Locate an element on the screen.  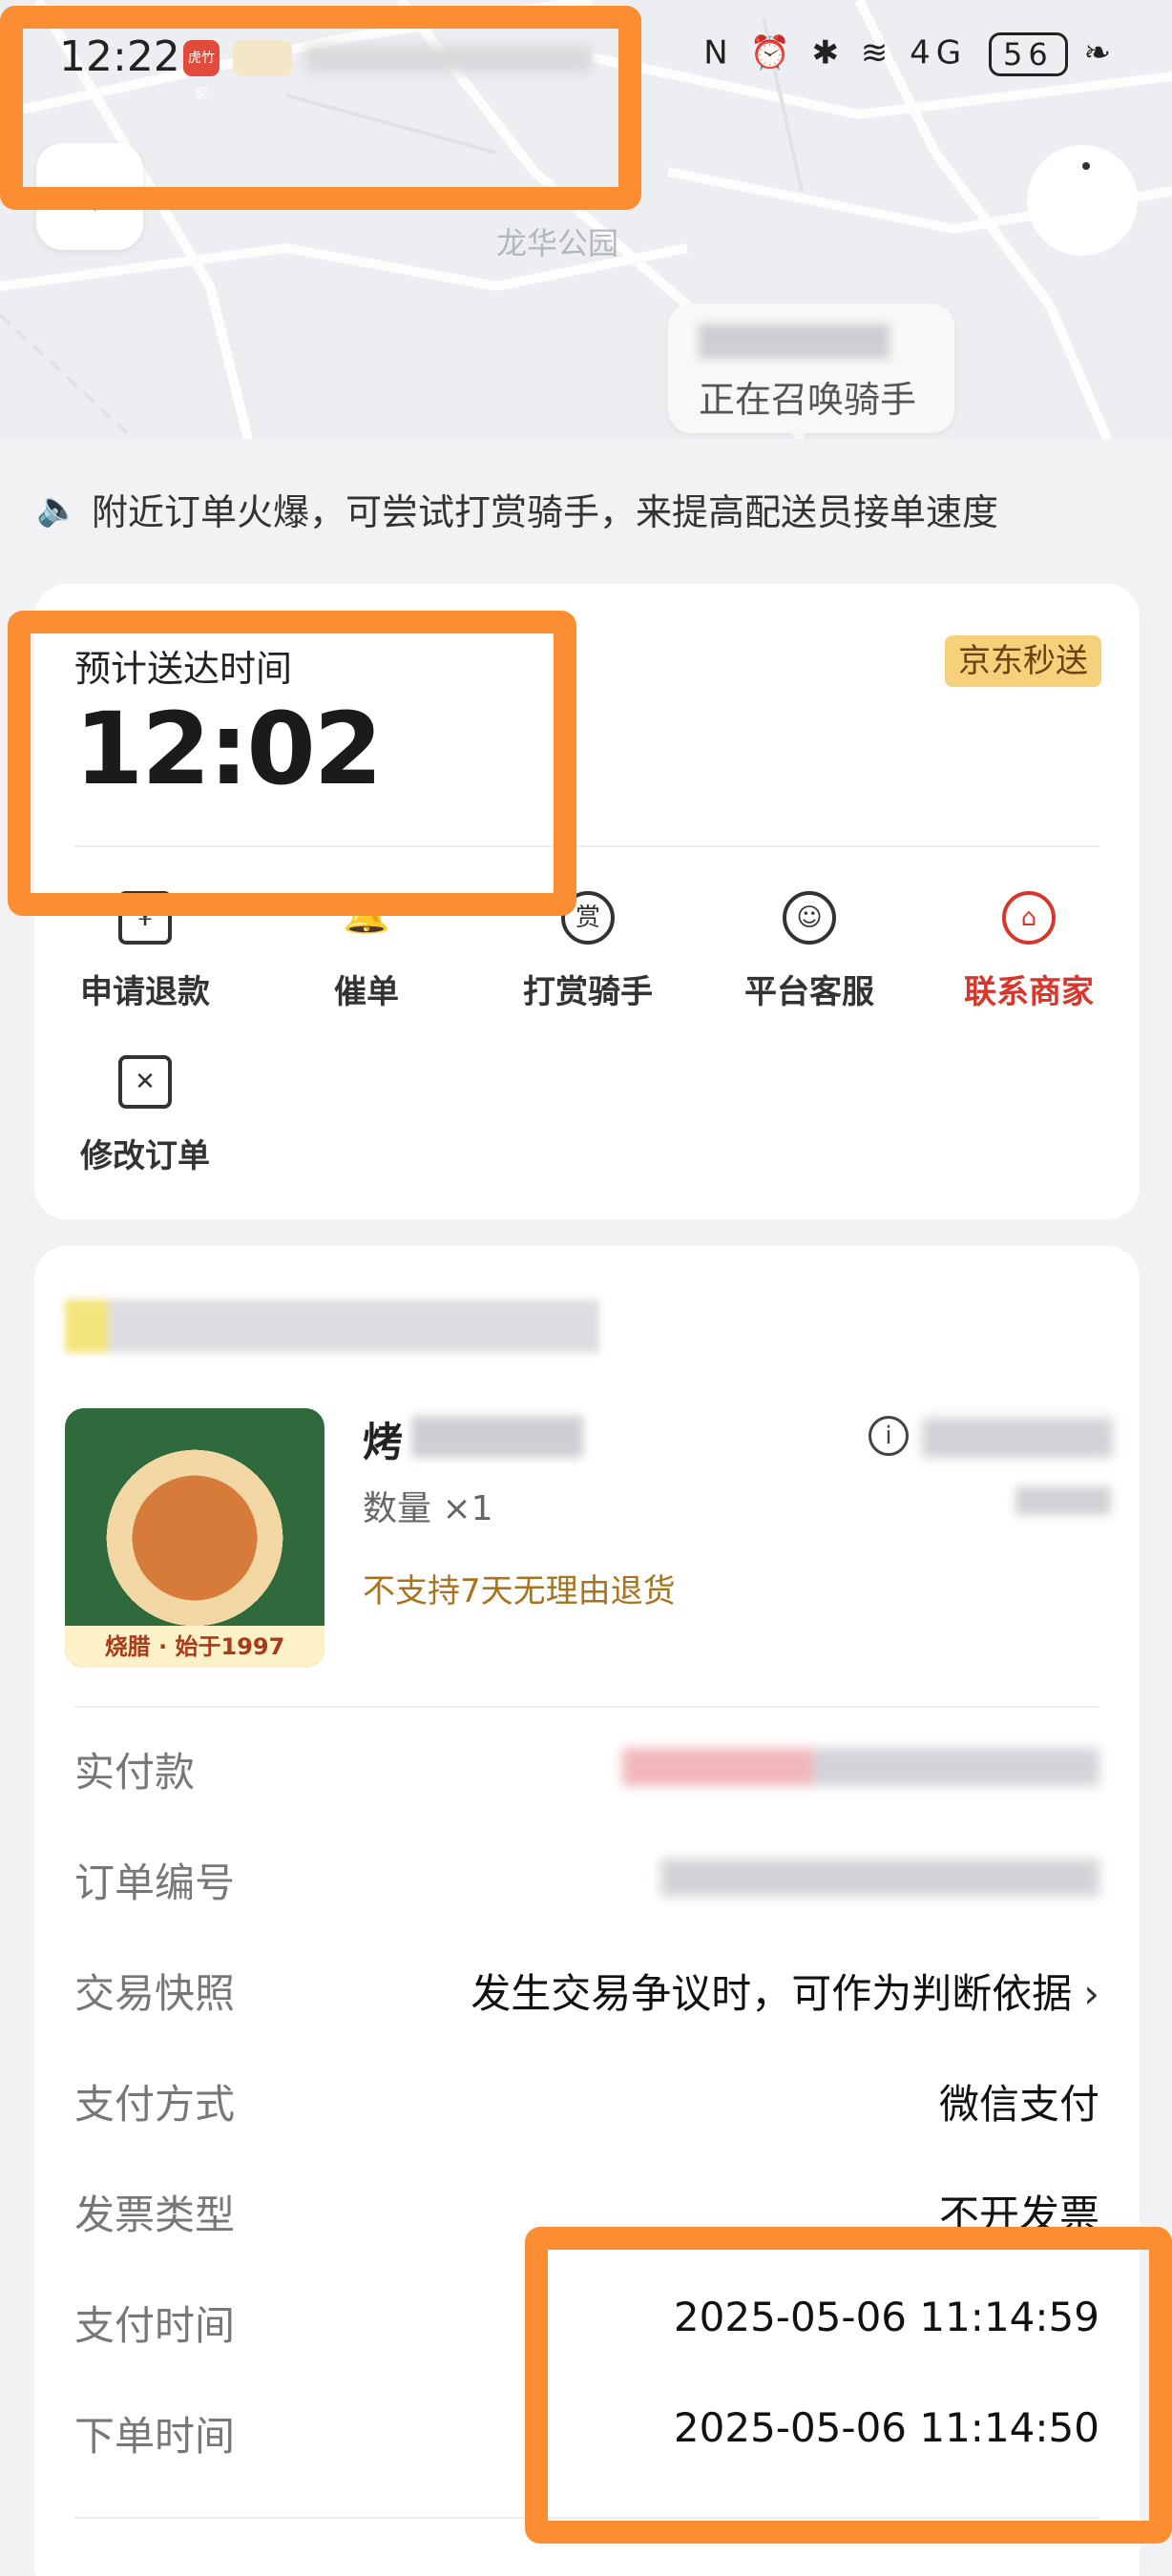
blurred-store-name is located at coordinates (332, 1326).